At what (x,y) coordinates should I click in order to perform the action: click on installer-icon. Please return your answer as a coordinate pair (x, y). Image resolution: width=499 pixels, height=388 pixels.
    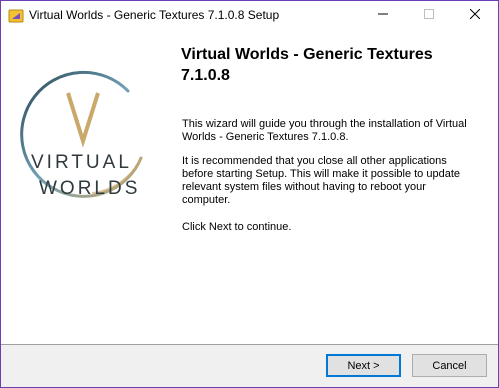
    Looking at the image, I should click on (16, 16).